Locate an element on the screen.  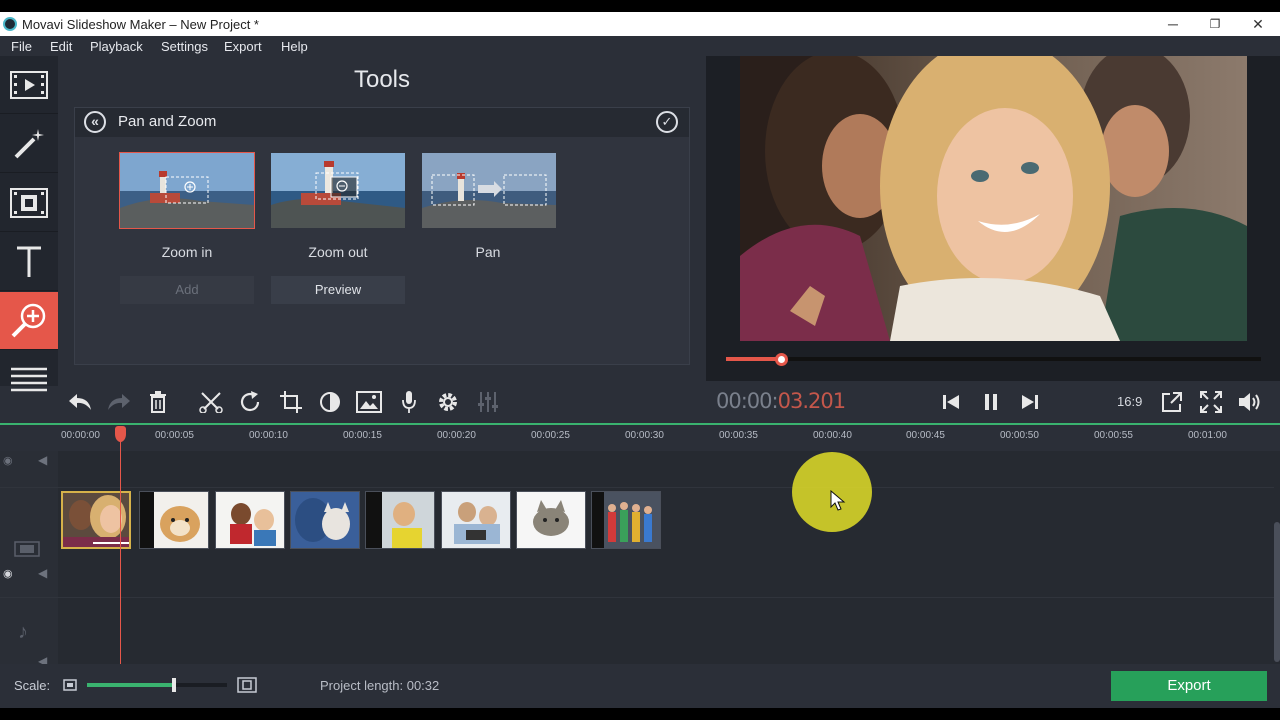
pause-button is located at coordinates (991, 402).